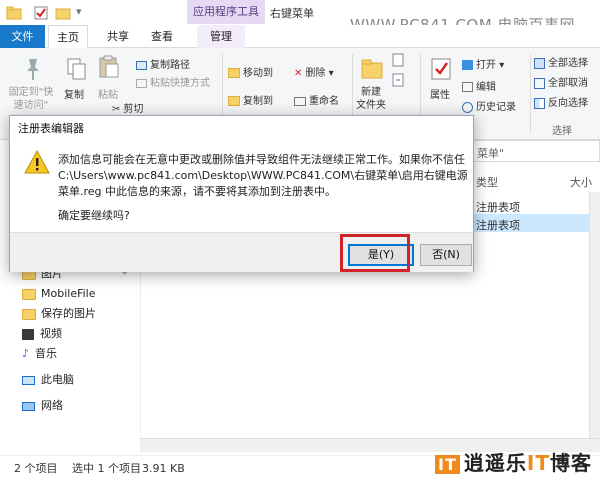 The width and height of the screenshot is (600, 481). What do you see at coordinates (467, 107) in the screenshot?
I see `history-icon` at bounding box center [467, 107].